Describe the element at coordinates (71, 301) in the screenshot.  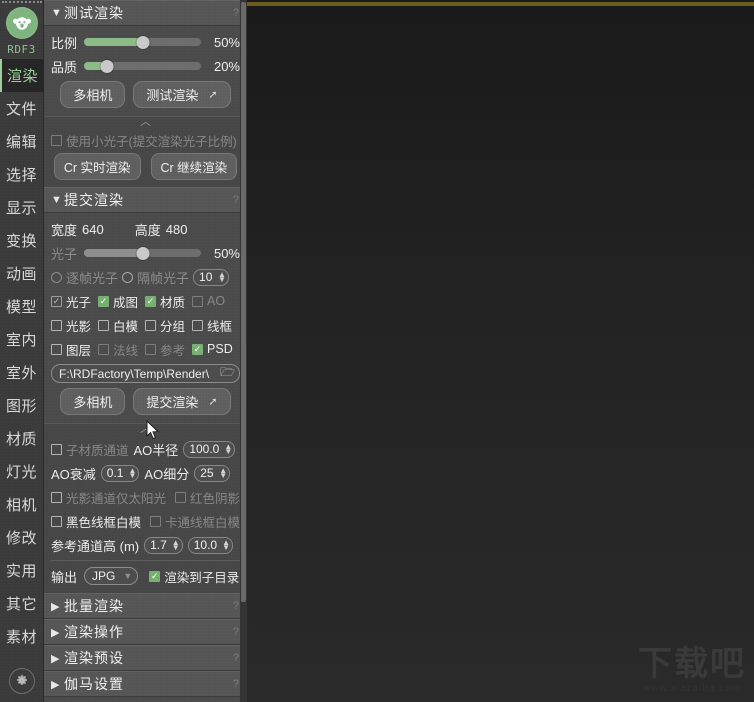
I see `channel-checkbox-光子: ✓ 光子` at that location.